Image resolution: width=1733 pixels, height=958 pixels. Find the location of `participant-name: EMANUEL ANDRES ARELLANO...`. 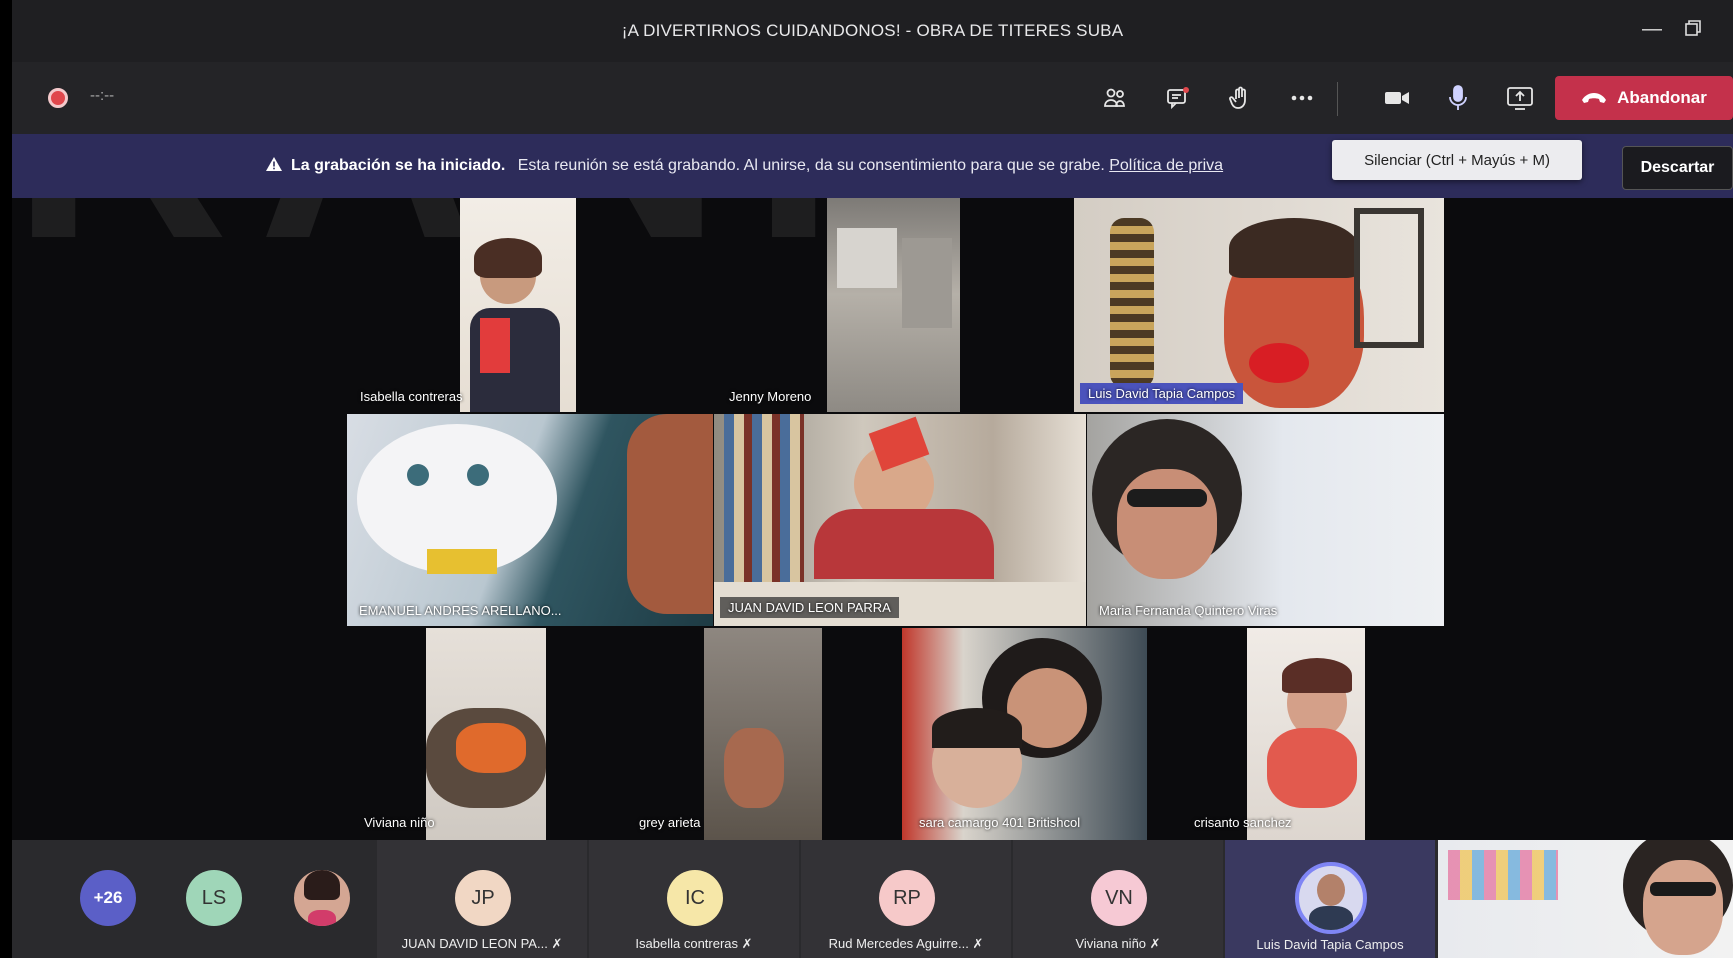

participant-name: EMANUEL ANDRES ARELLANO... is located at coordinates (460, 610).